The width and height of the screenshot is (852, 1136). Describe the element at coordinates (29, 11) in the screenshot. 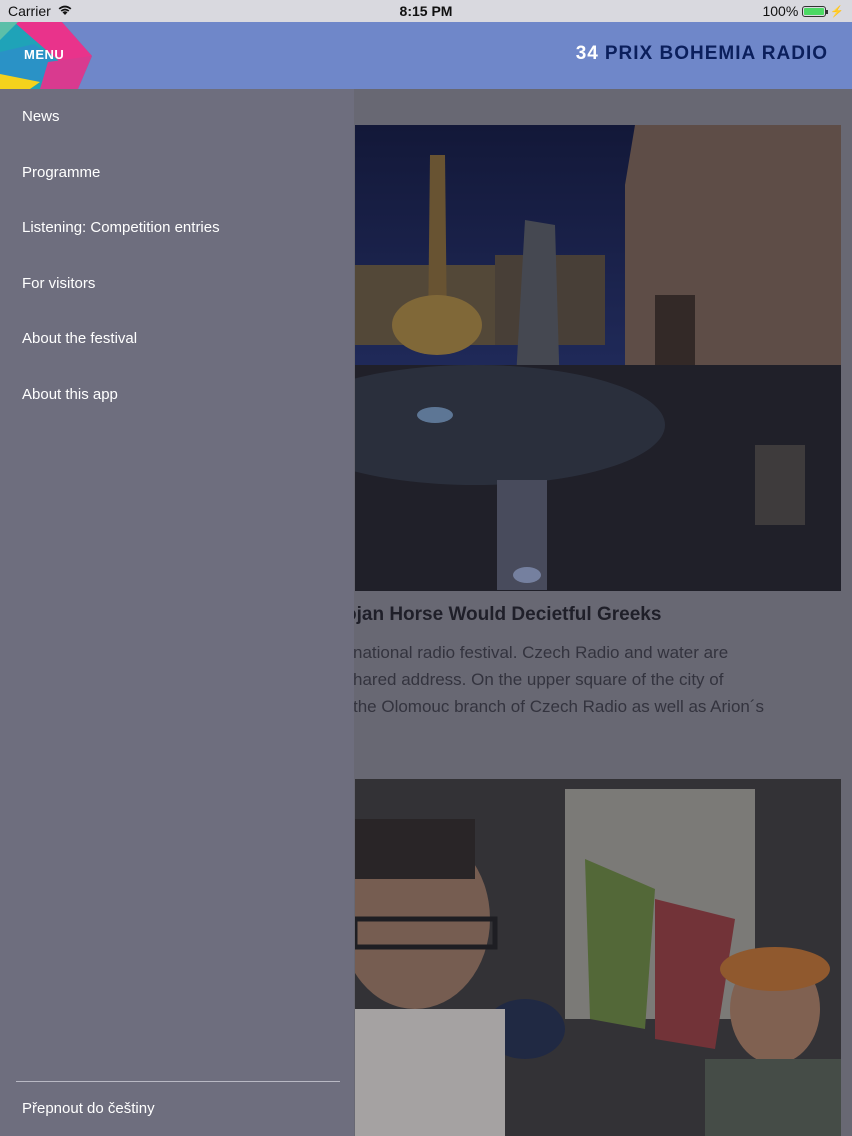

I see `carrier-label: Carrier` at that location.